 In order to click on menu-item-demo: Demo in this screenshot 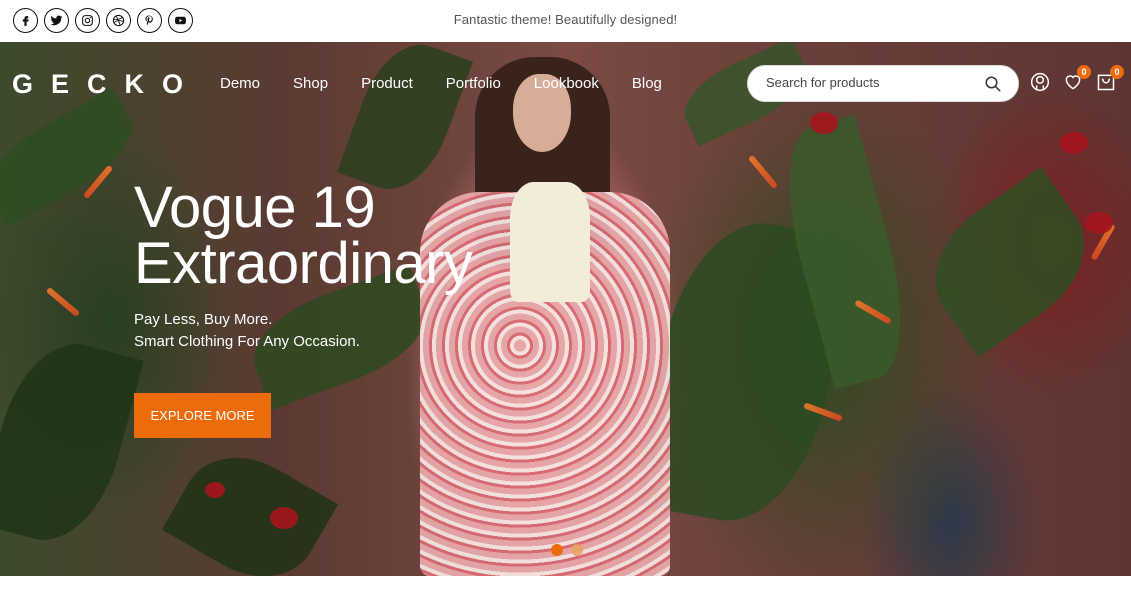, I will do `click(240, 83)`.